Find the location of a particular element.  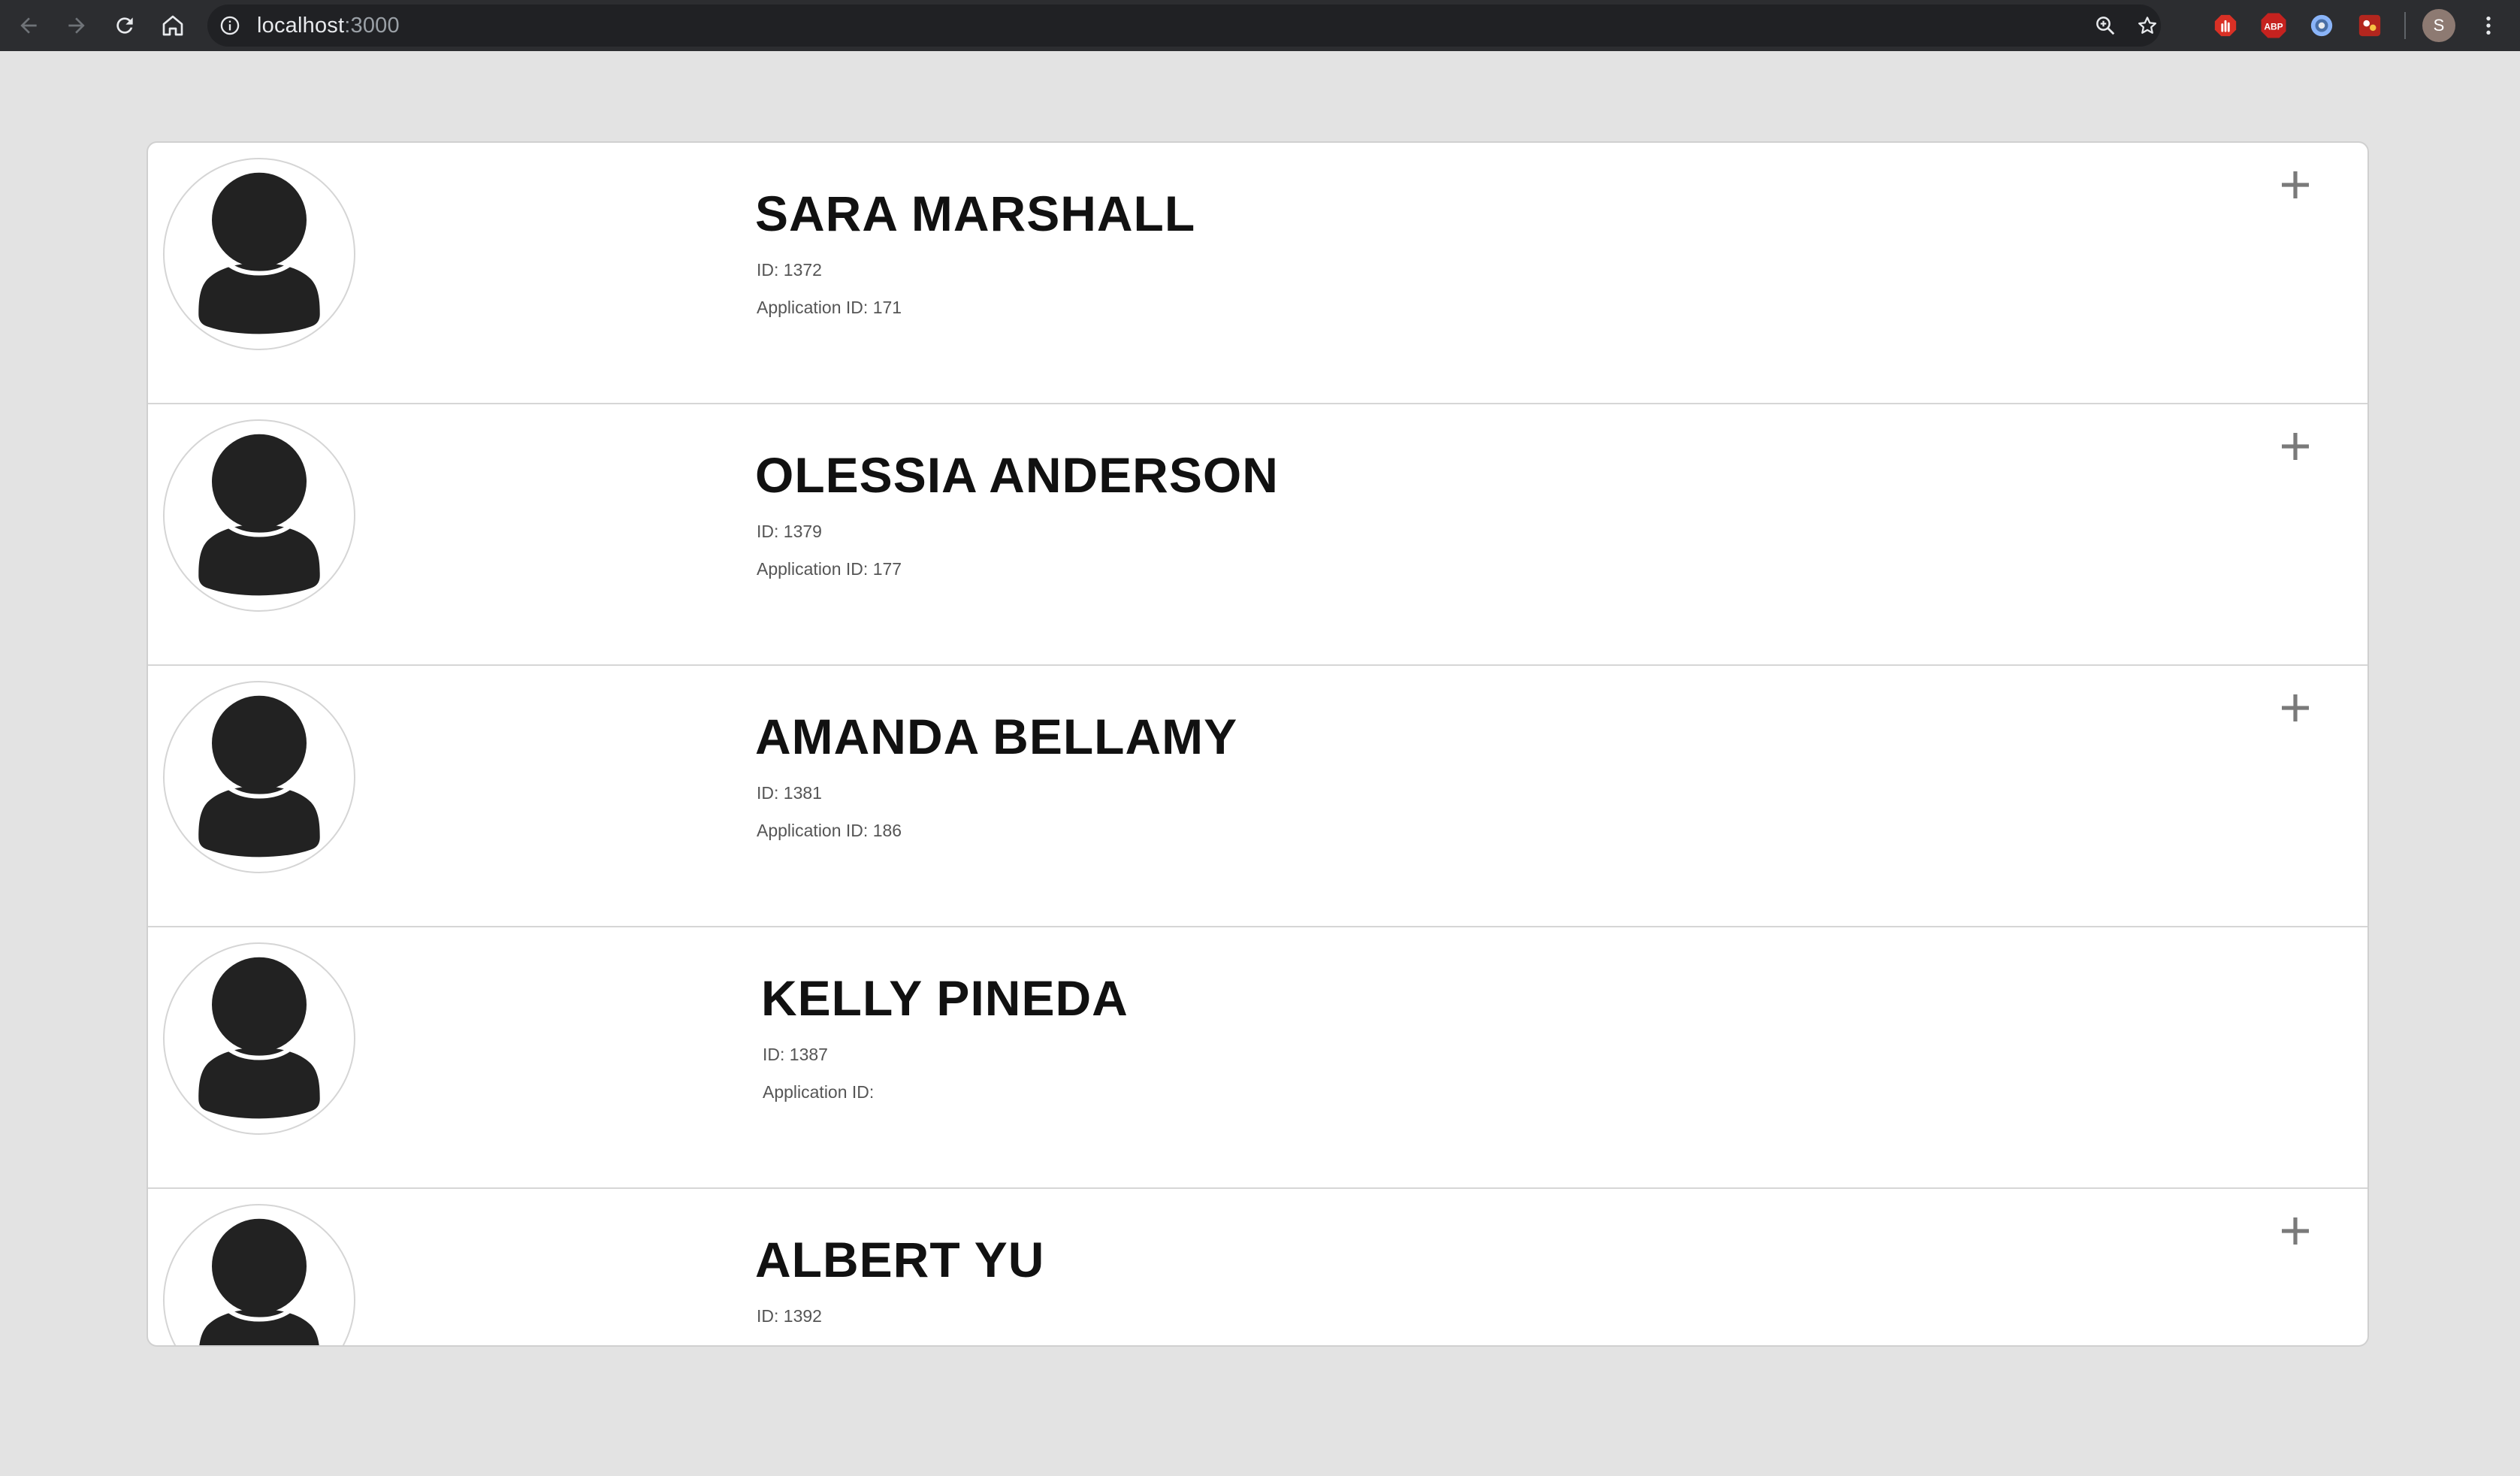

zoom-button is located at coordinates (2105, 25).